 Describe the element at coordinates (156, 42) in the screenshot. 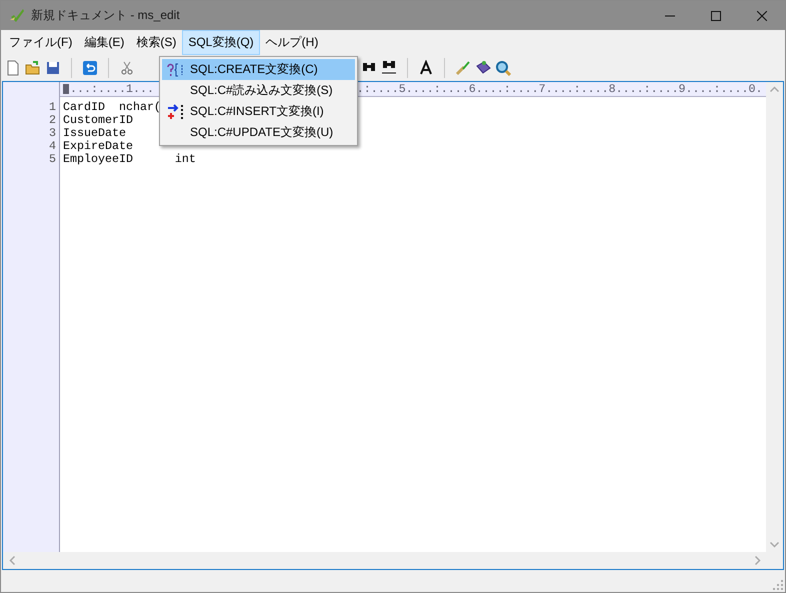

I see `menu-item: 検索(S)` at that location.